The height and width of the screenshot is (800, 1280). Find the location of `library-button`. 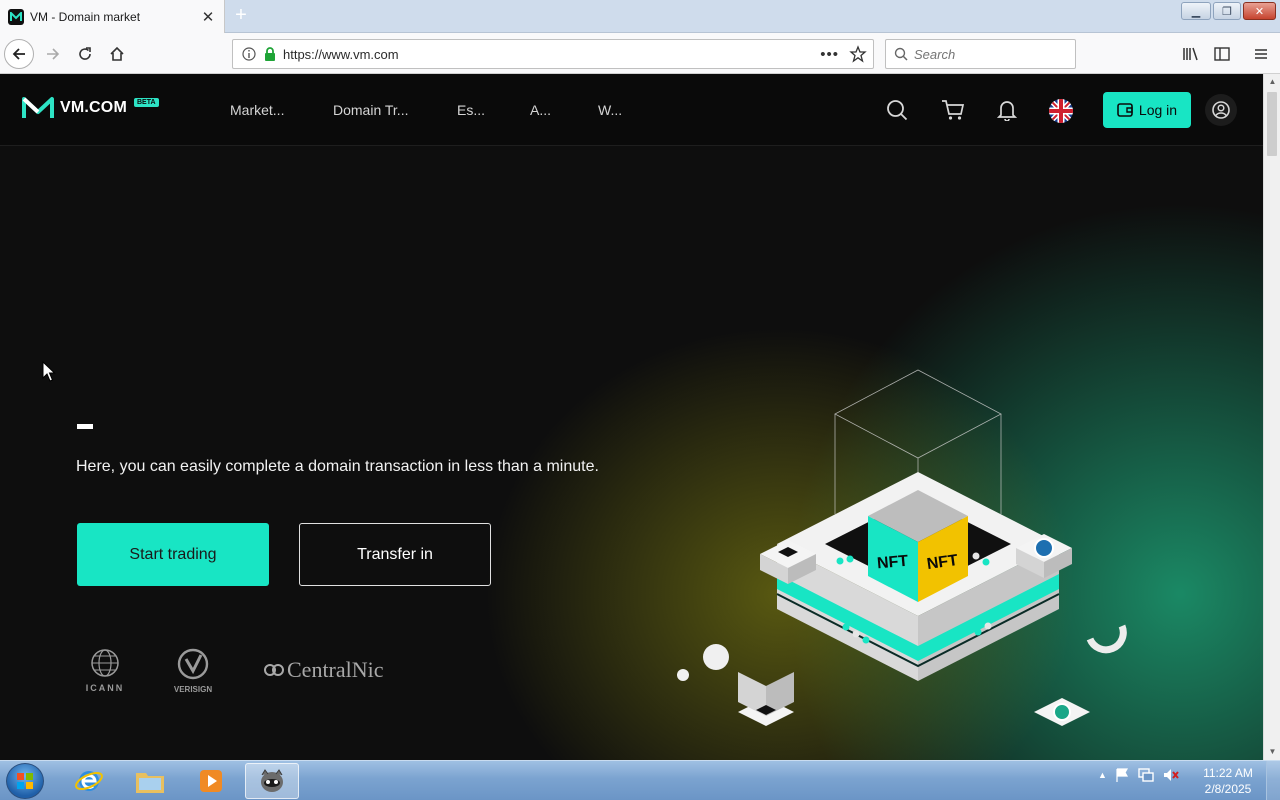

library-button is located at coordinates (1191, 54).